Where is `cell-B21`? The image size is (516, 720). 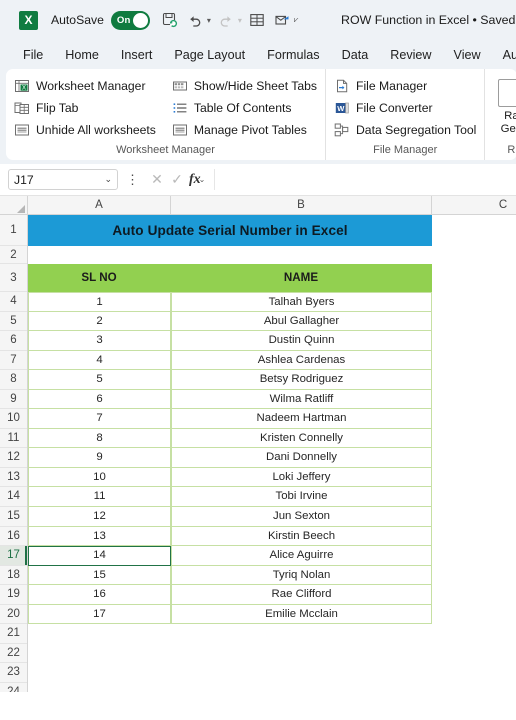 cell-B21 is located at coordinates (301, 634).